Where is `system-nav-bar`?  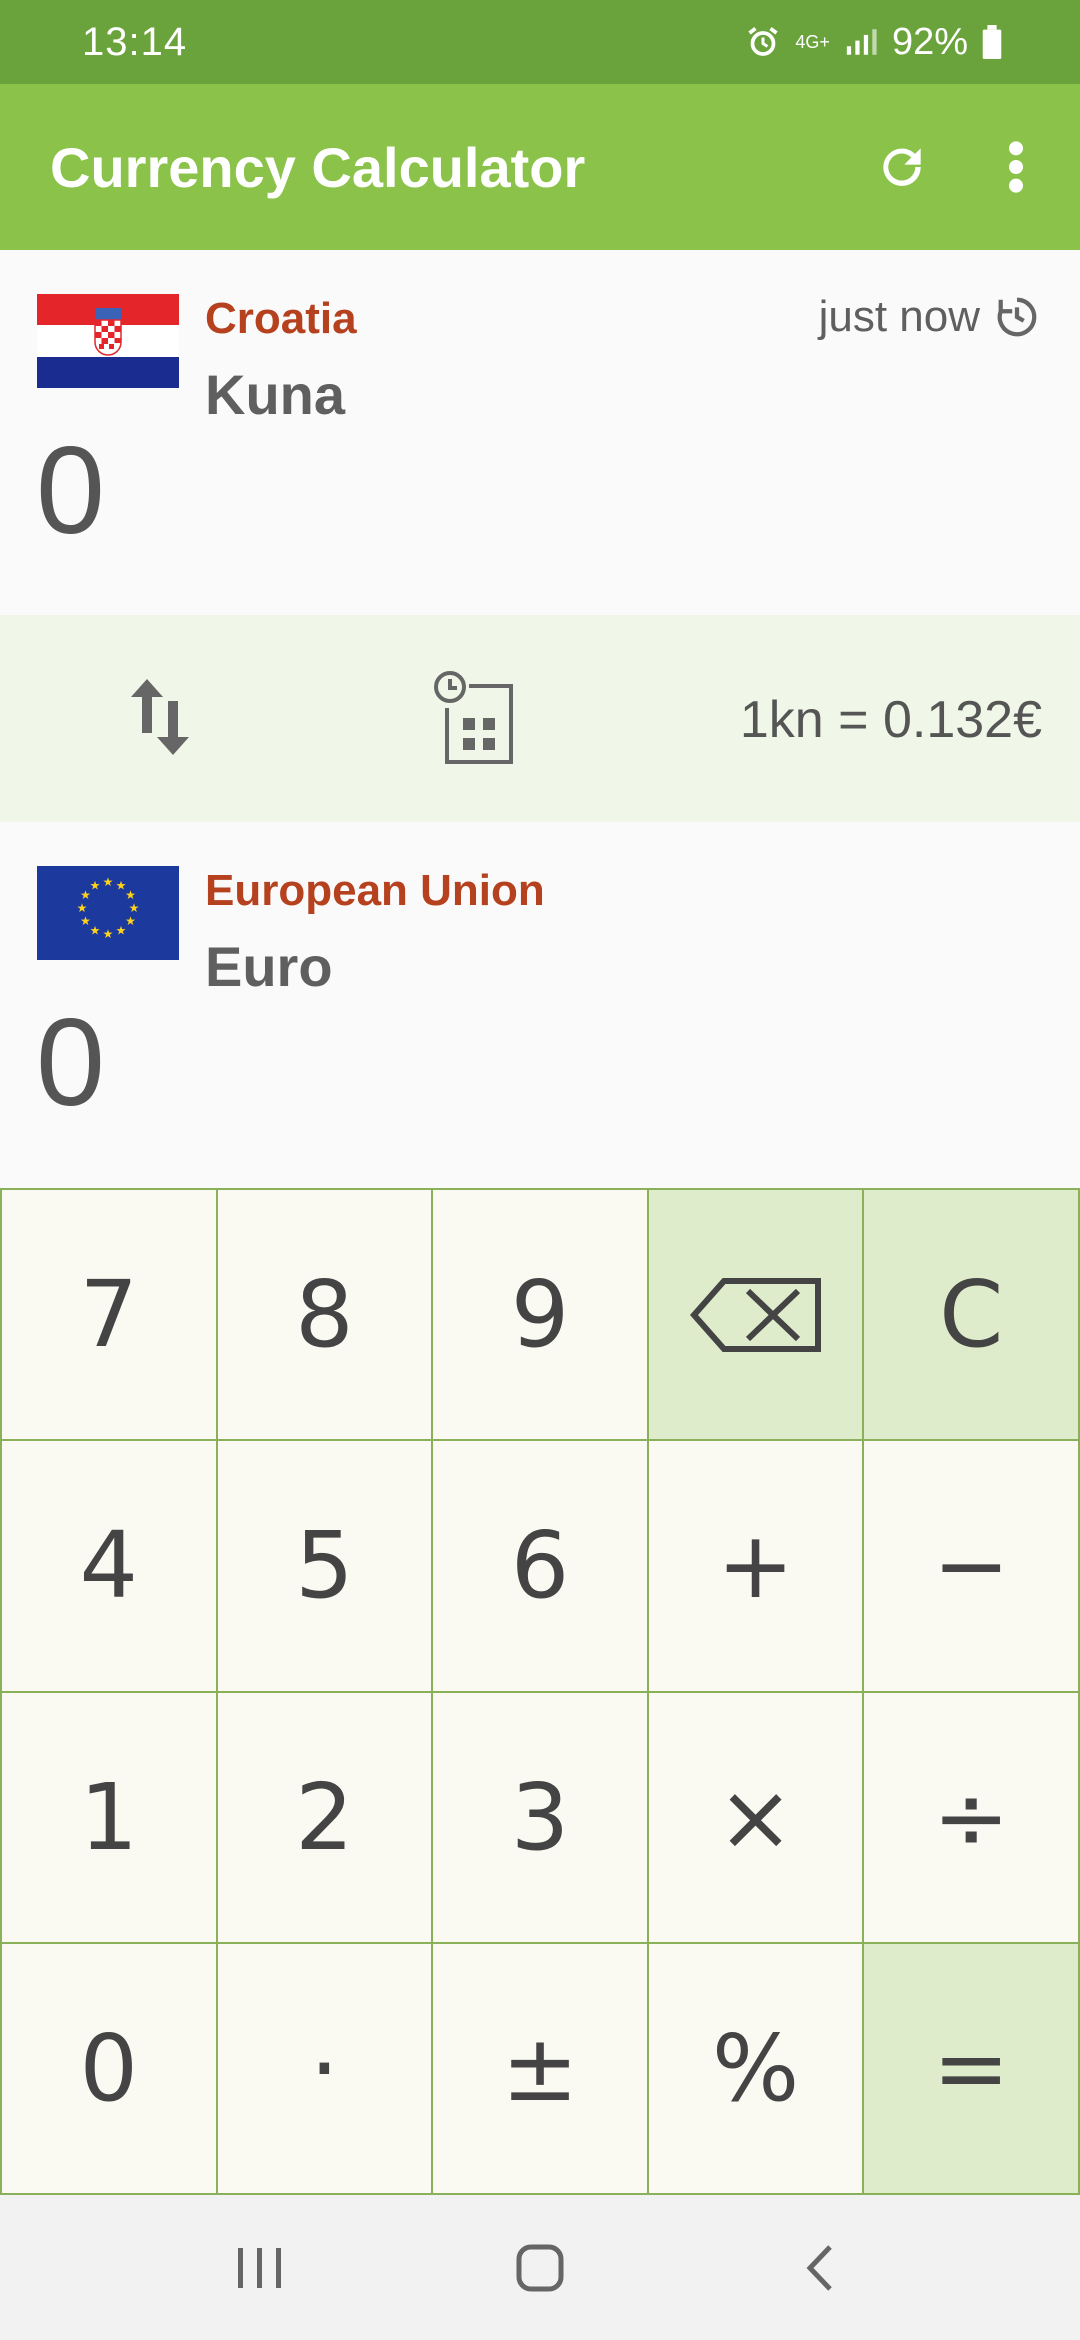 system-nav-bar is located at coordinates (540, 2267).